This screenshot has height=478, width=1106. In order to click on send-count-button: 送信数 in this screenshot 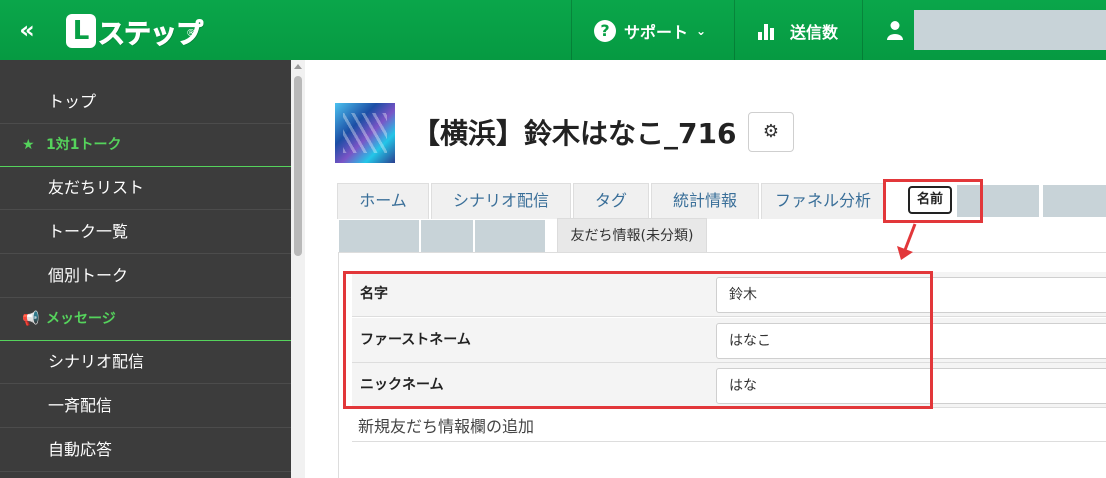, I will do `click(798, 31)`.